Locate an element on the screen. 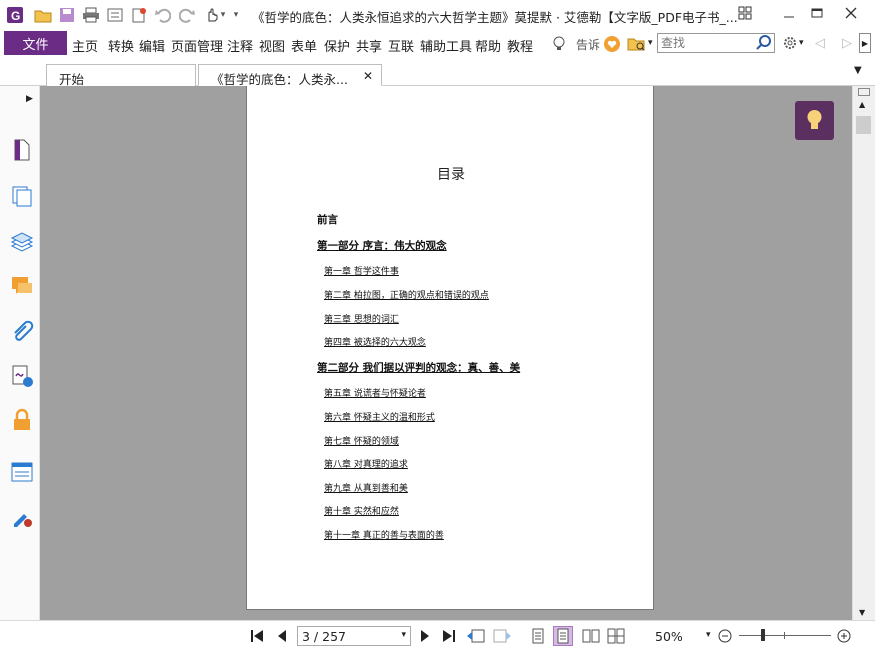 The height and width of the screenshot is (651, 875). menu-accessibility: 辅助工具 is located at coordinates (446, 45).